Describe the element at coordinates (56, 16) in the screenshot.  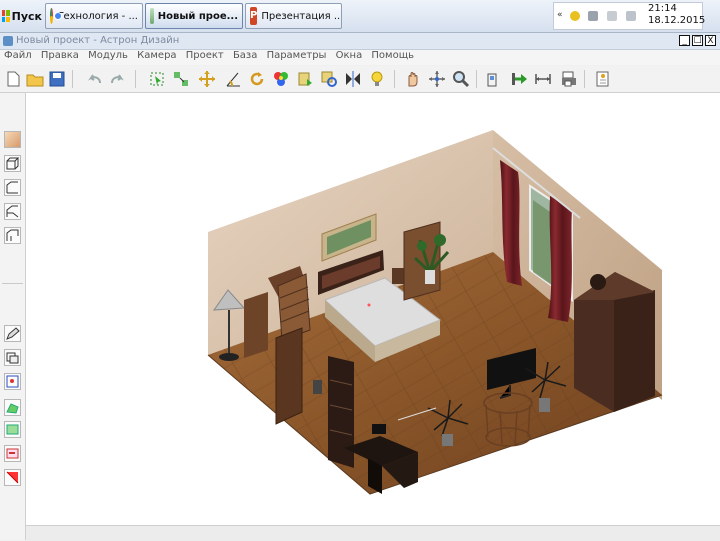
I see `chrome-icon` at that location.